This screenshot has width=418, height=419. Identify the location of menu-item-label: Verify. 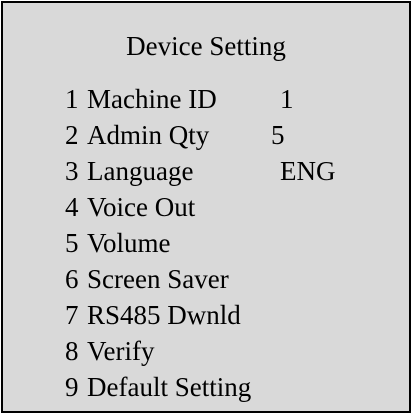
(121, 351).